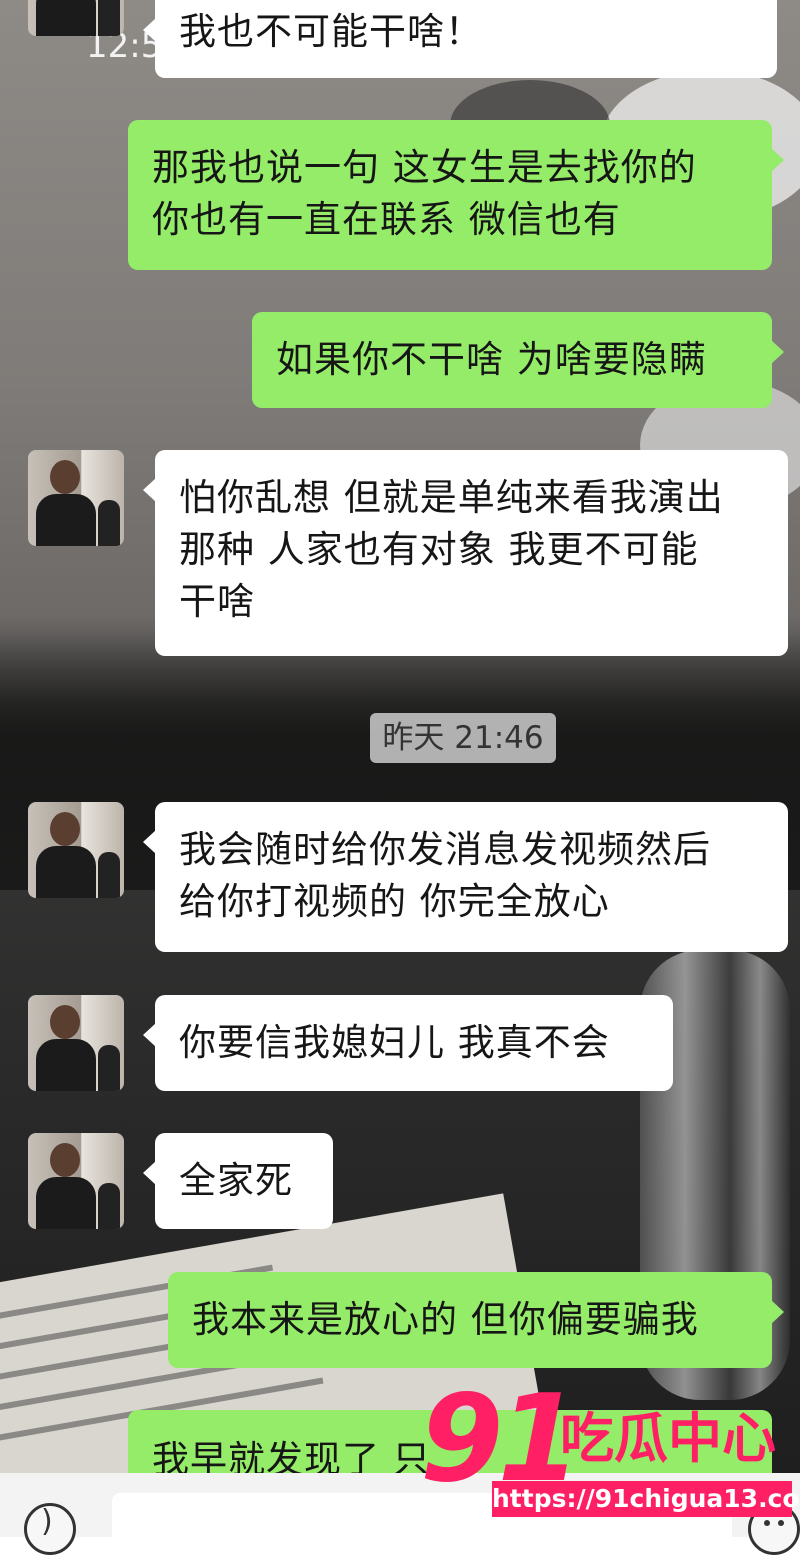 Image resolution: width=800 pixels, height=1555 pixels. I want to click on message-text: 我也不可能干啥！, so click(331, 31).